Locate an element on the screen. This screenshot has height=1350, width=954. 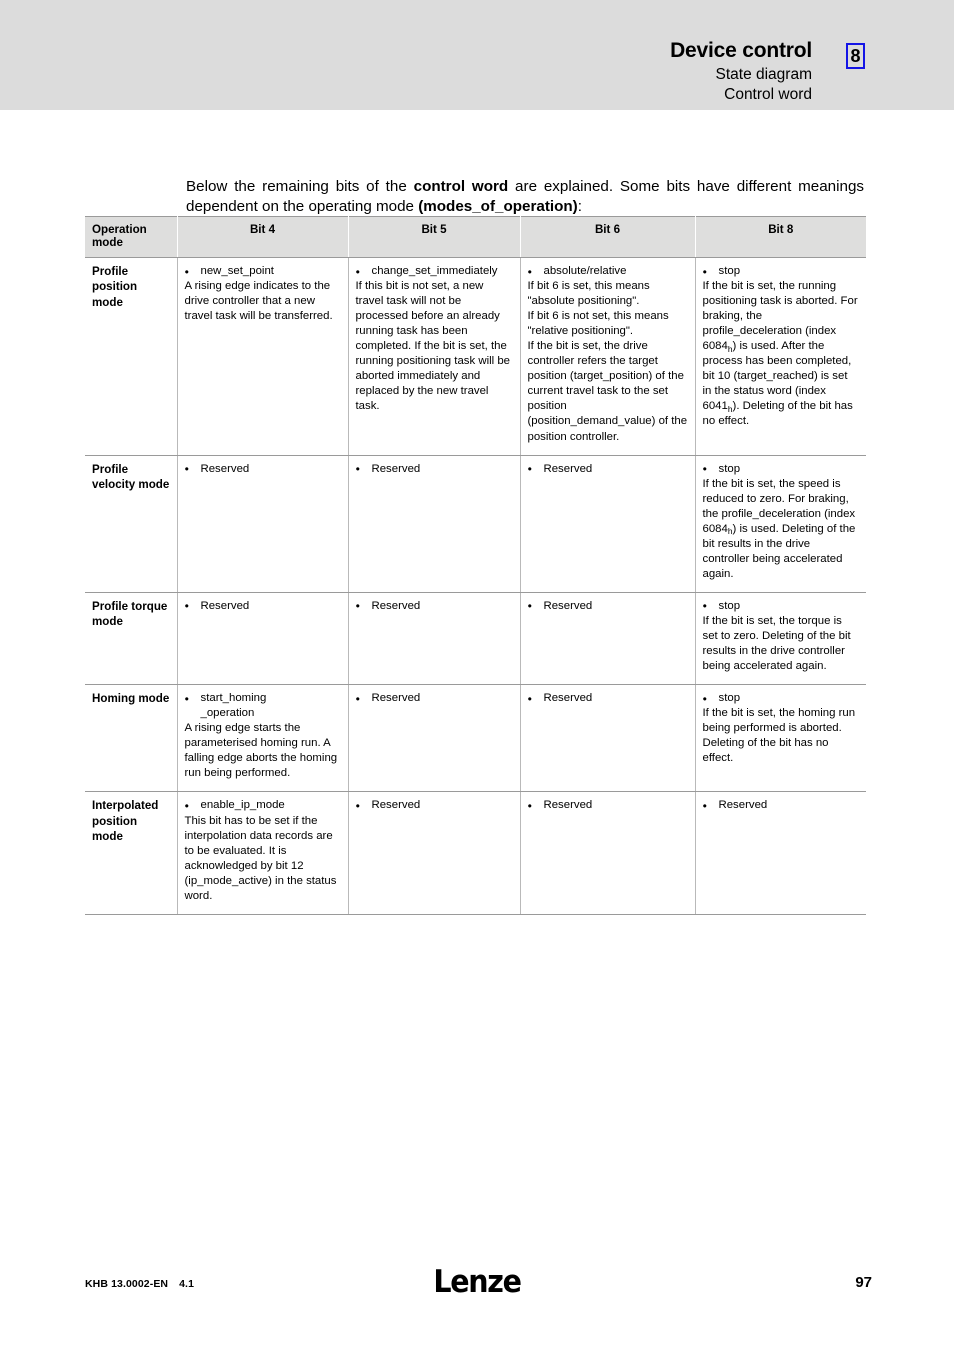
bullet-label: start_homing _operation is located at coordinates (263, 706).